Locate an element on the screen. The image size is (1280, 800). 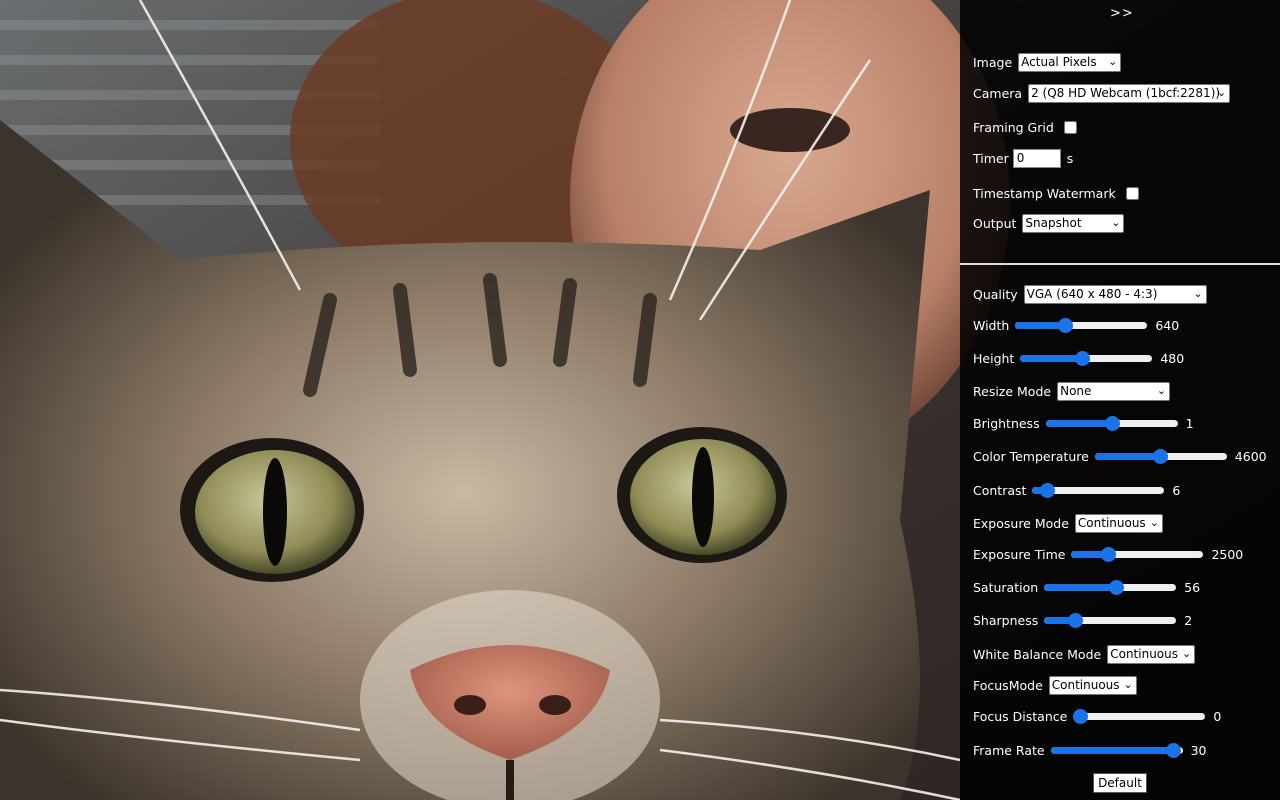
height-value: 480 is located at coordinates (1172, 358).